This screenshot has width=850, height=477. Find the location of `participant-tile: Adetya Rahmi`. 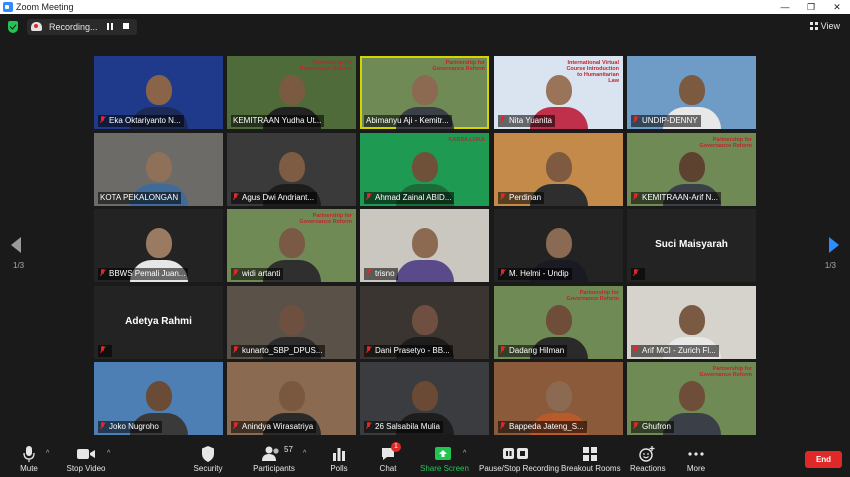

participant-tile: Adetya Rahmi is located at coordinates (158, 322).